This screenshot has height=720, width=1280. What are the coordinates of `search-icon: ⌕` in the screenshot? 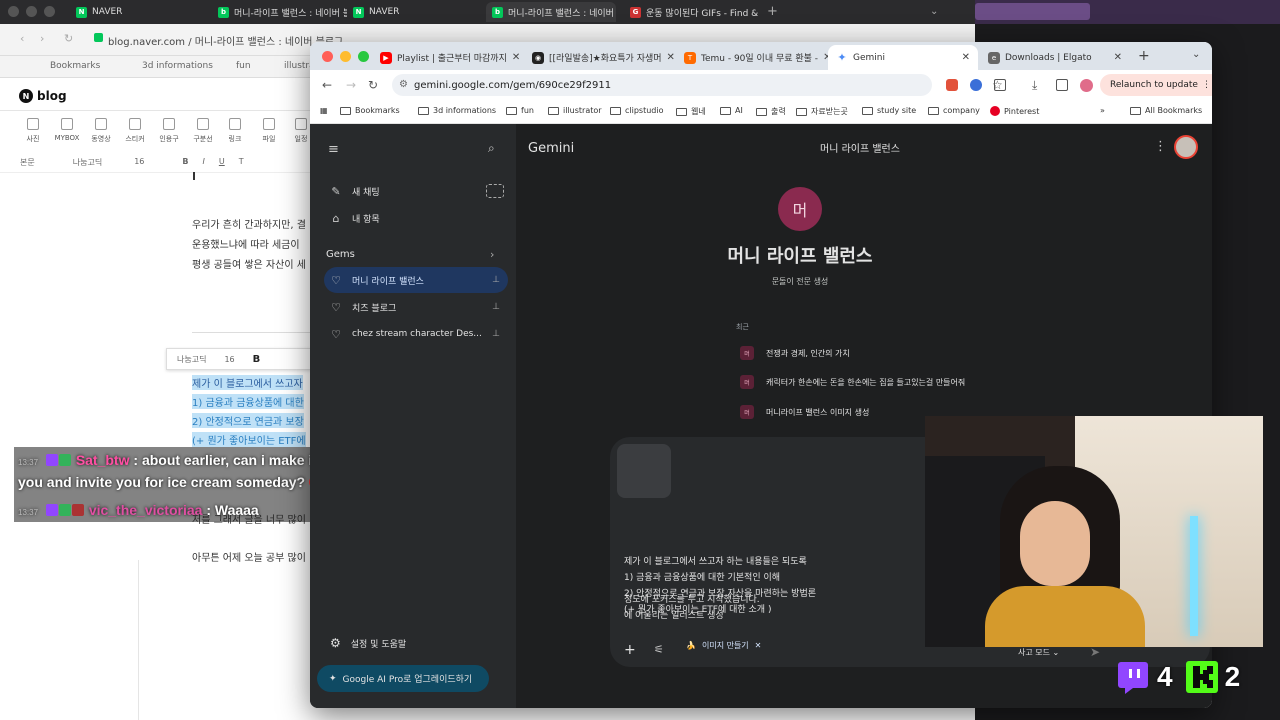 It's located at (491, 148).